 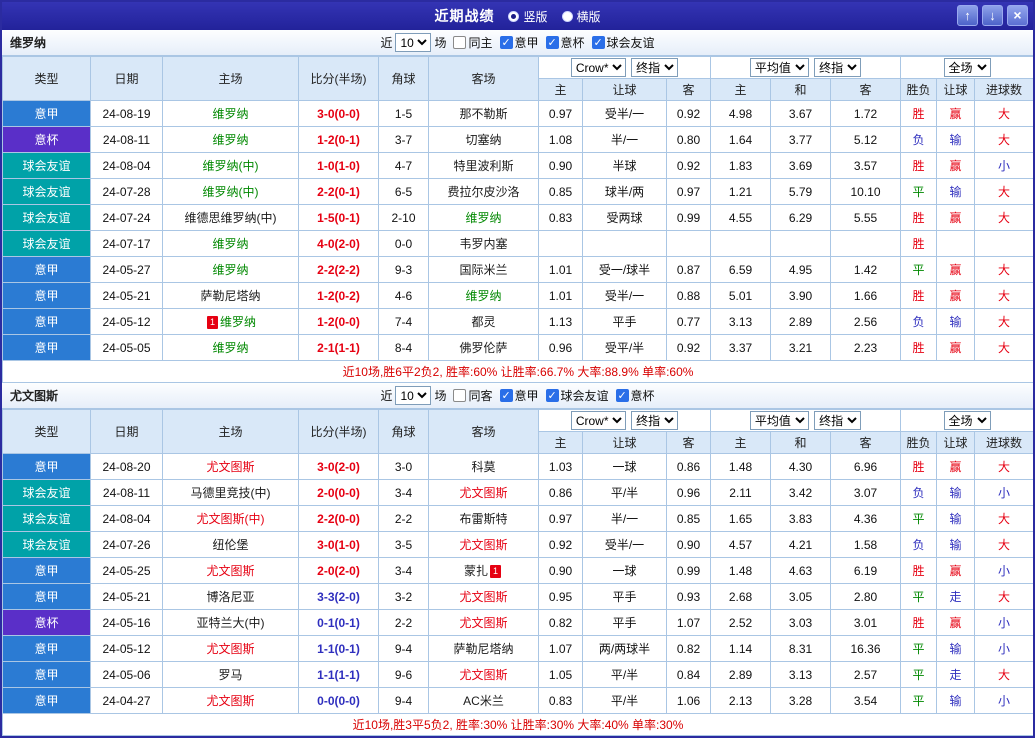 What do you see at coordinates (967, 15) in the screenshot?
I see `scroll-up-button: ↑` at bounding box center [967, 15].